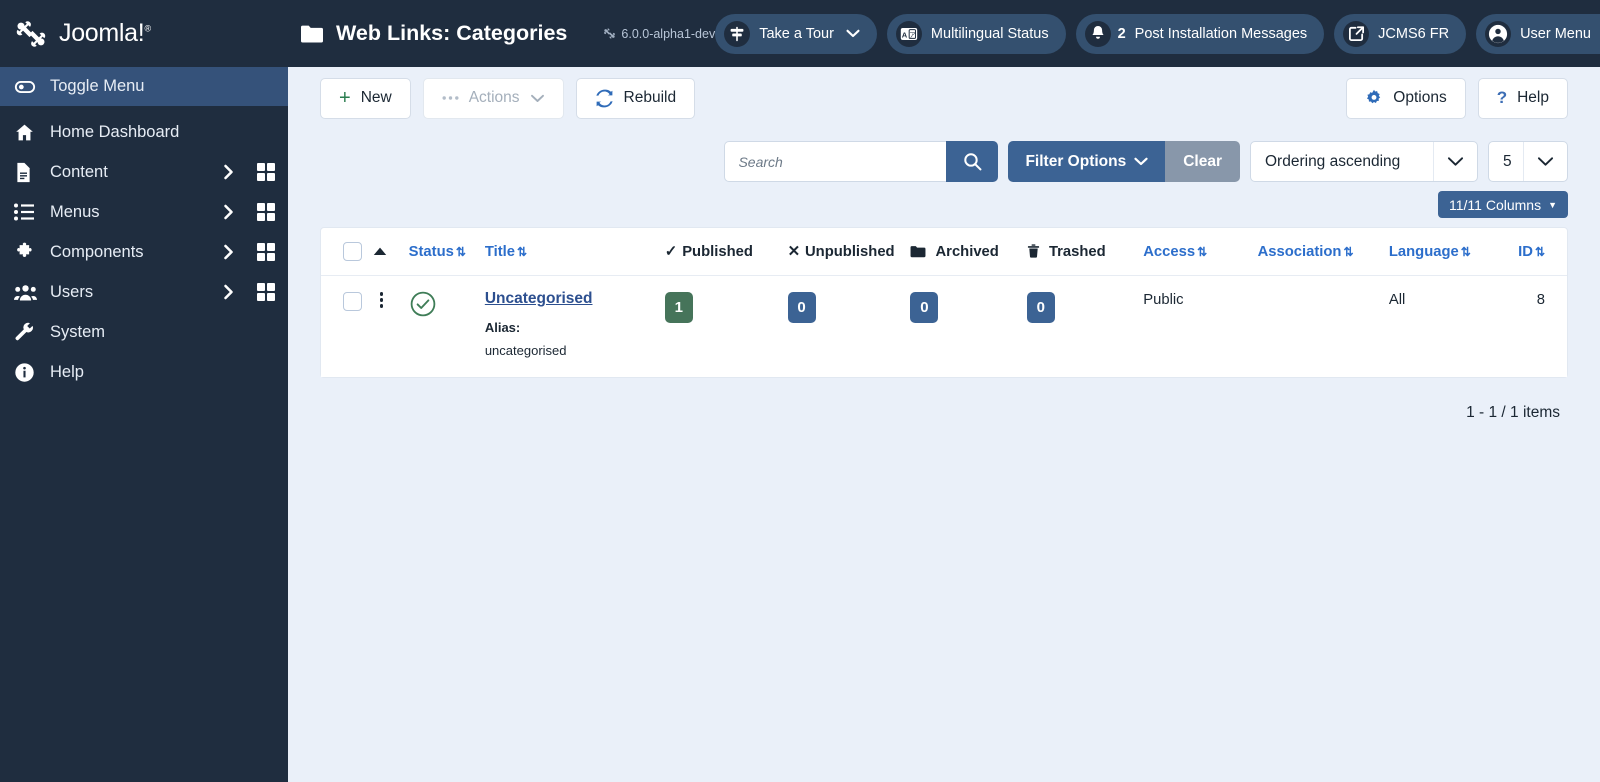  Describe the element at coordinates (1202, 161) in the screenshot. I see `clear-filters-button: Clear` at that location.